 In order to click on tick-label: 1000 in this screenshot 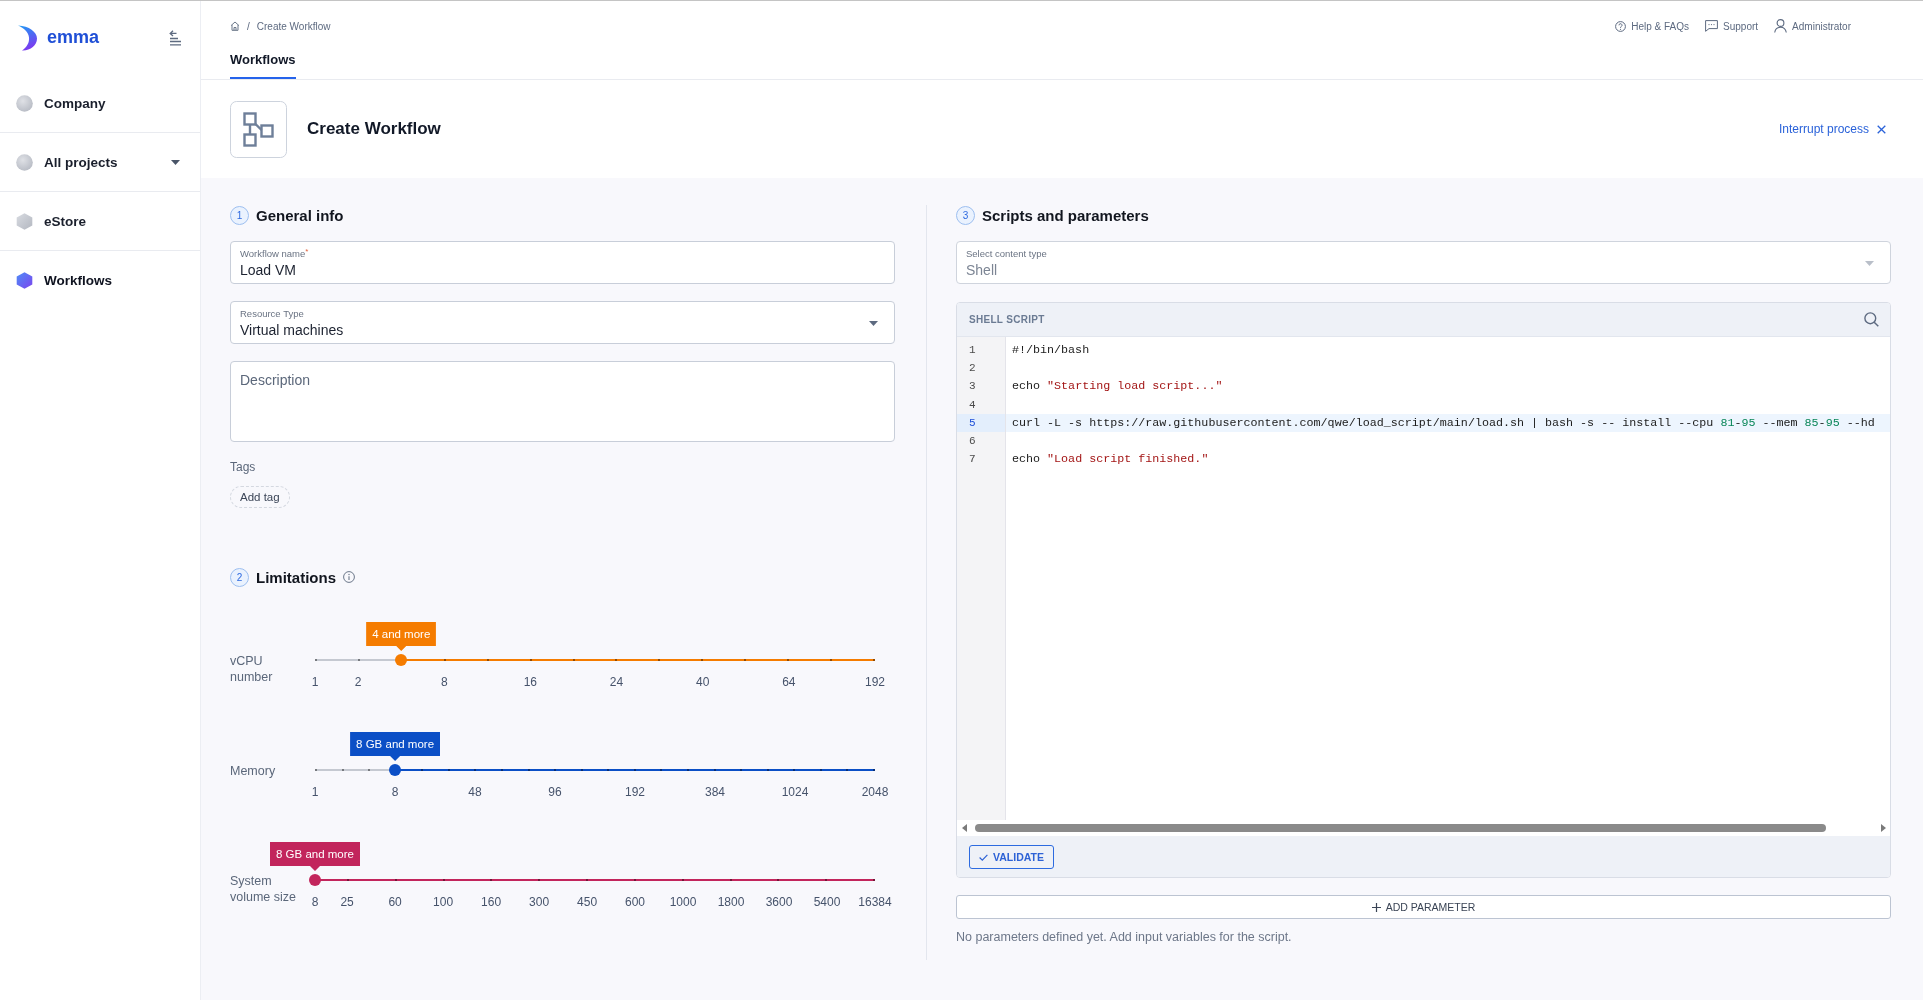, I will do `click(683, 902)`.